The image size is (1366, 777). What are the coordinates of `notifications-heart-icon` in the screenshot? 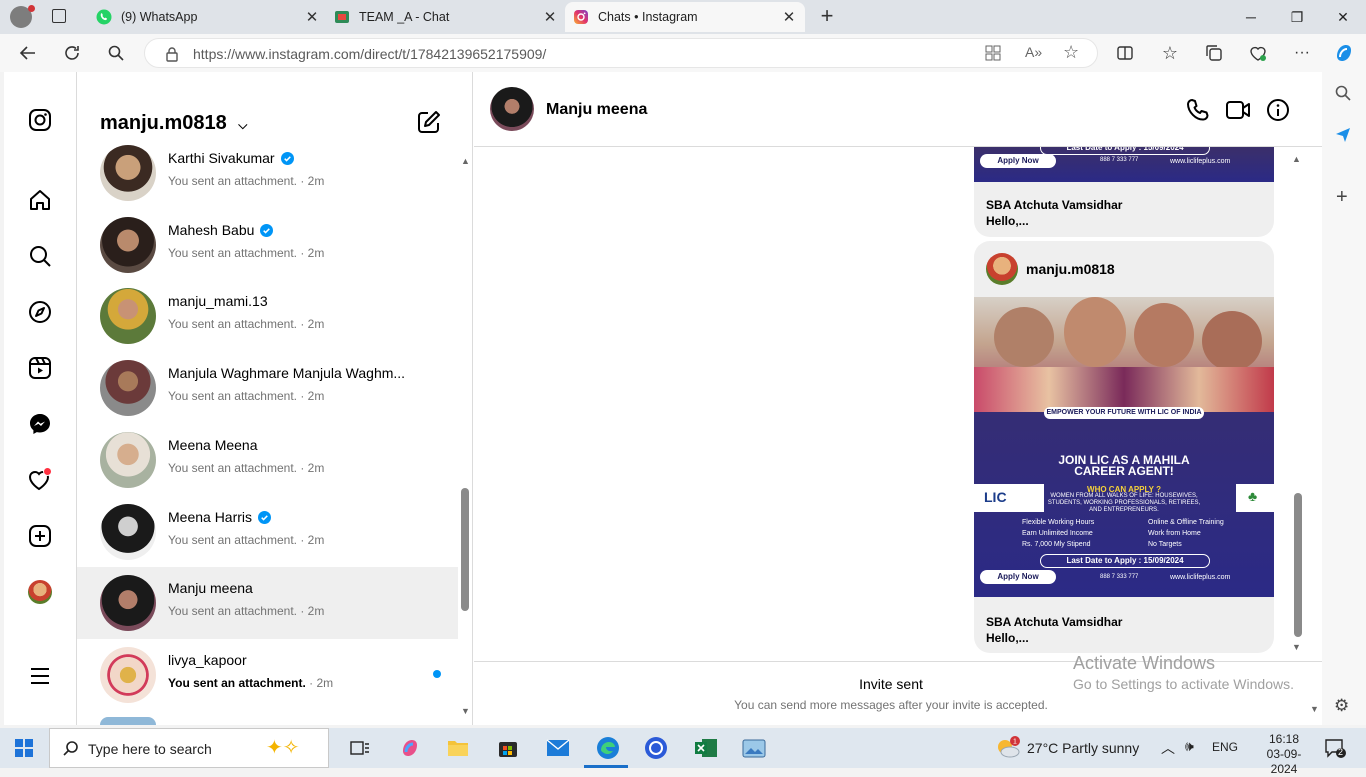 It's located at (40, 480).